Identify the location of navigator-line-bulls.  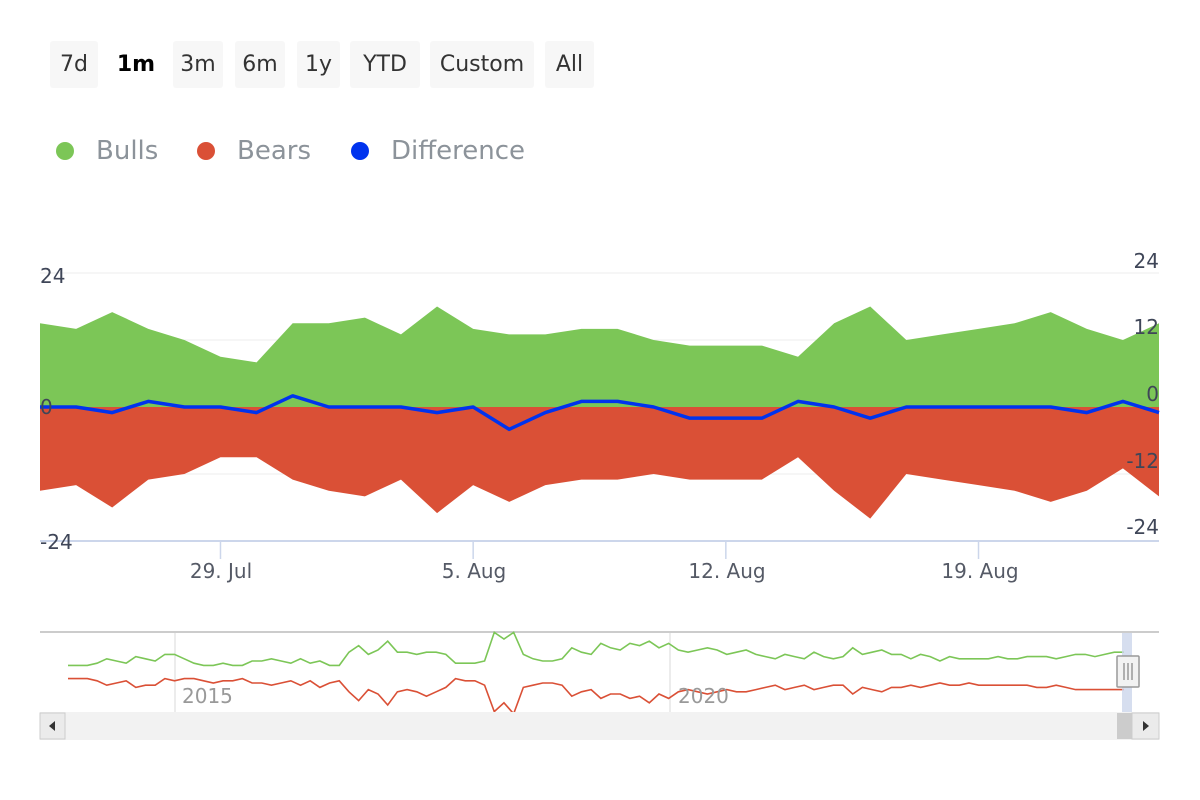
(596, 649).